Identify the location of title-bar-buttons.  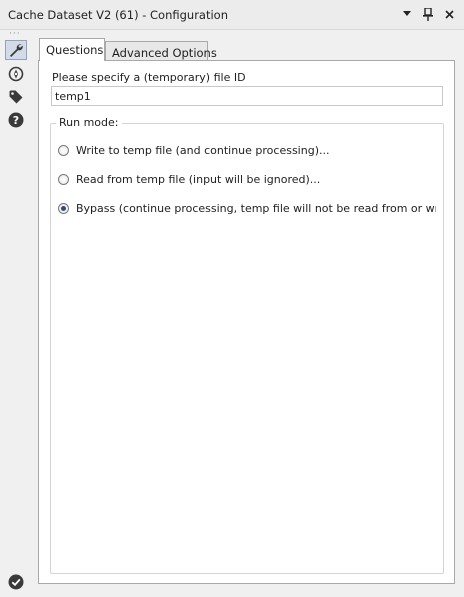
(428, 14).